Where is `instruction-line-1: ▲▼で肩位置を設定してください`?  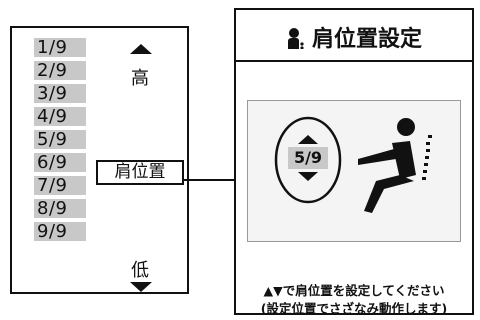
instruction-line-1: ▲▼で肩位置を設定してください is located at coordinates (354, 290).